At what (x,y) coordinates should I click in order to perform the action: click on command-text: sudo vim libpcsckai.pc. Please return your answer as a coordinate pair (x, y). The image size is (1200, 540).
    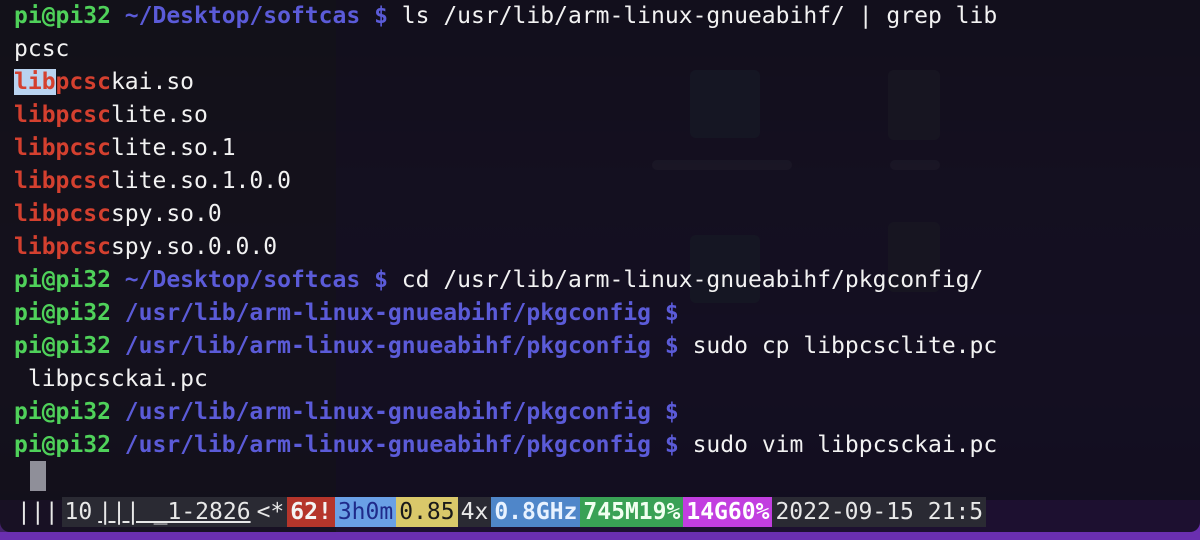
    Looking at the image, I should click on (845, 445).